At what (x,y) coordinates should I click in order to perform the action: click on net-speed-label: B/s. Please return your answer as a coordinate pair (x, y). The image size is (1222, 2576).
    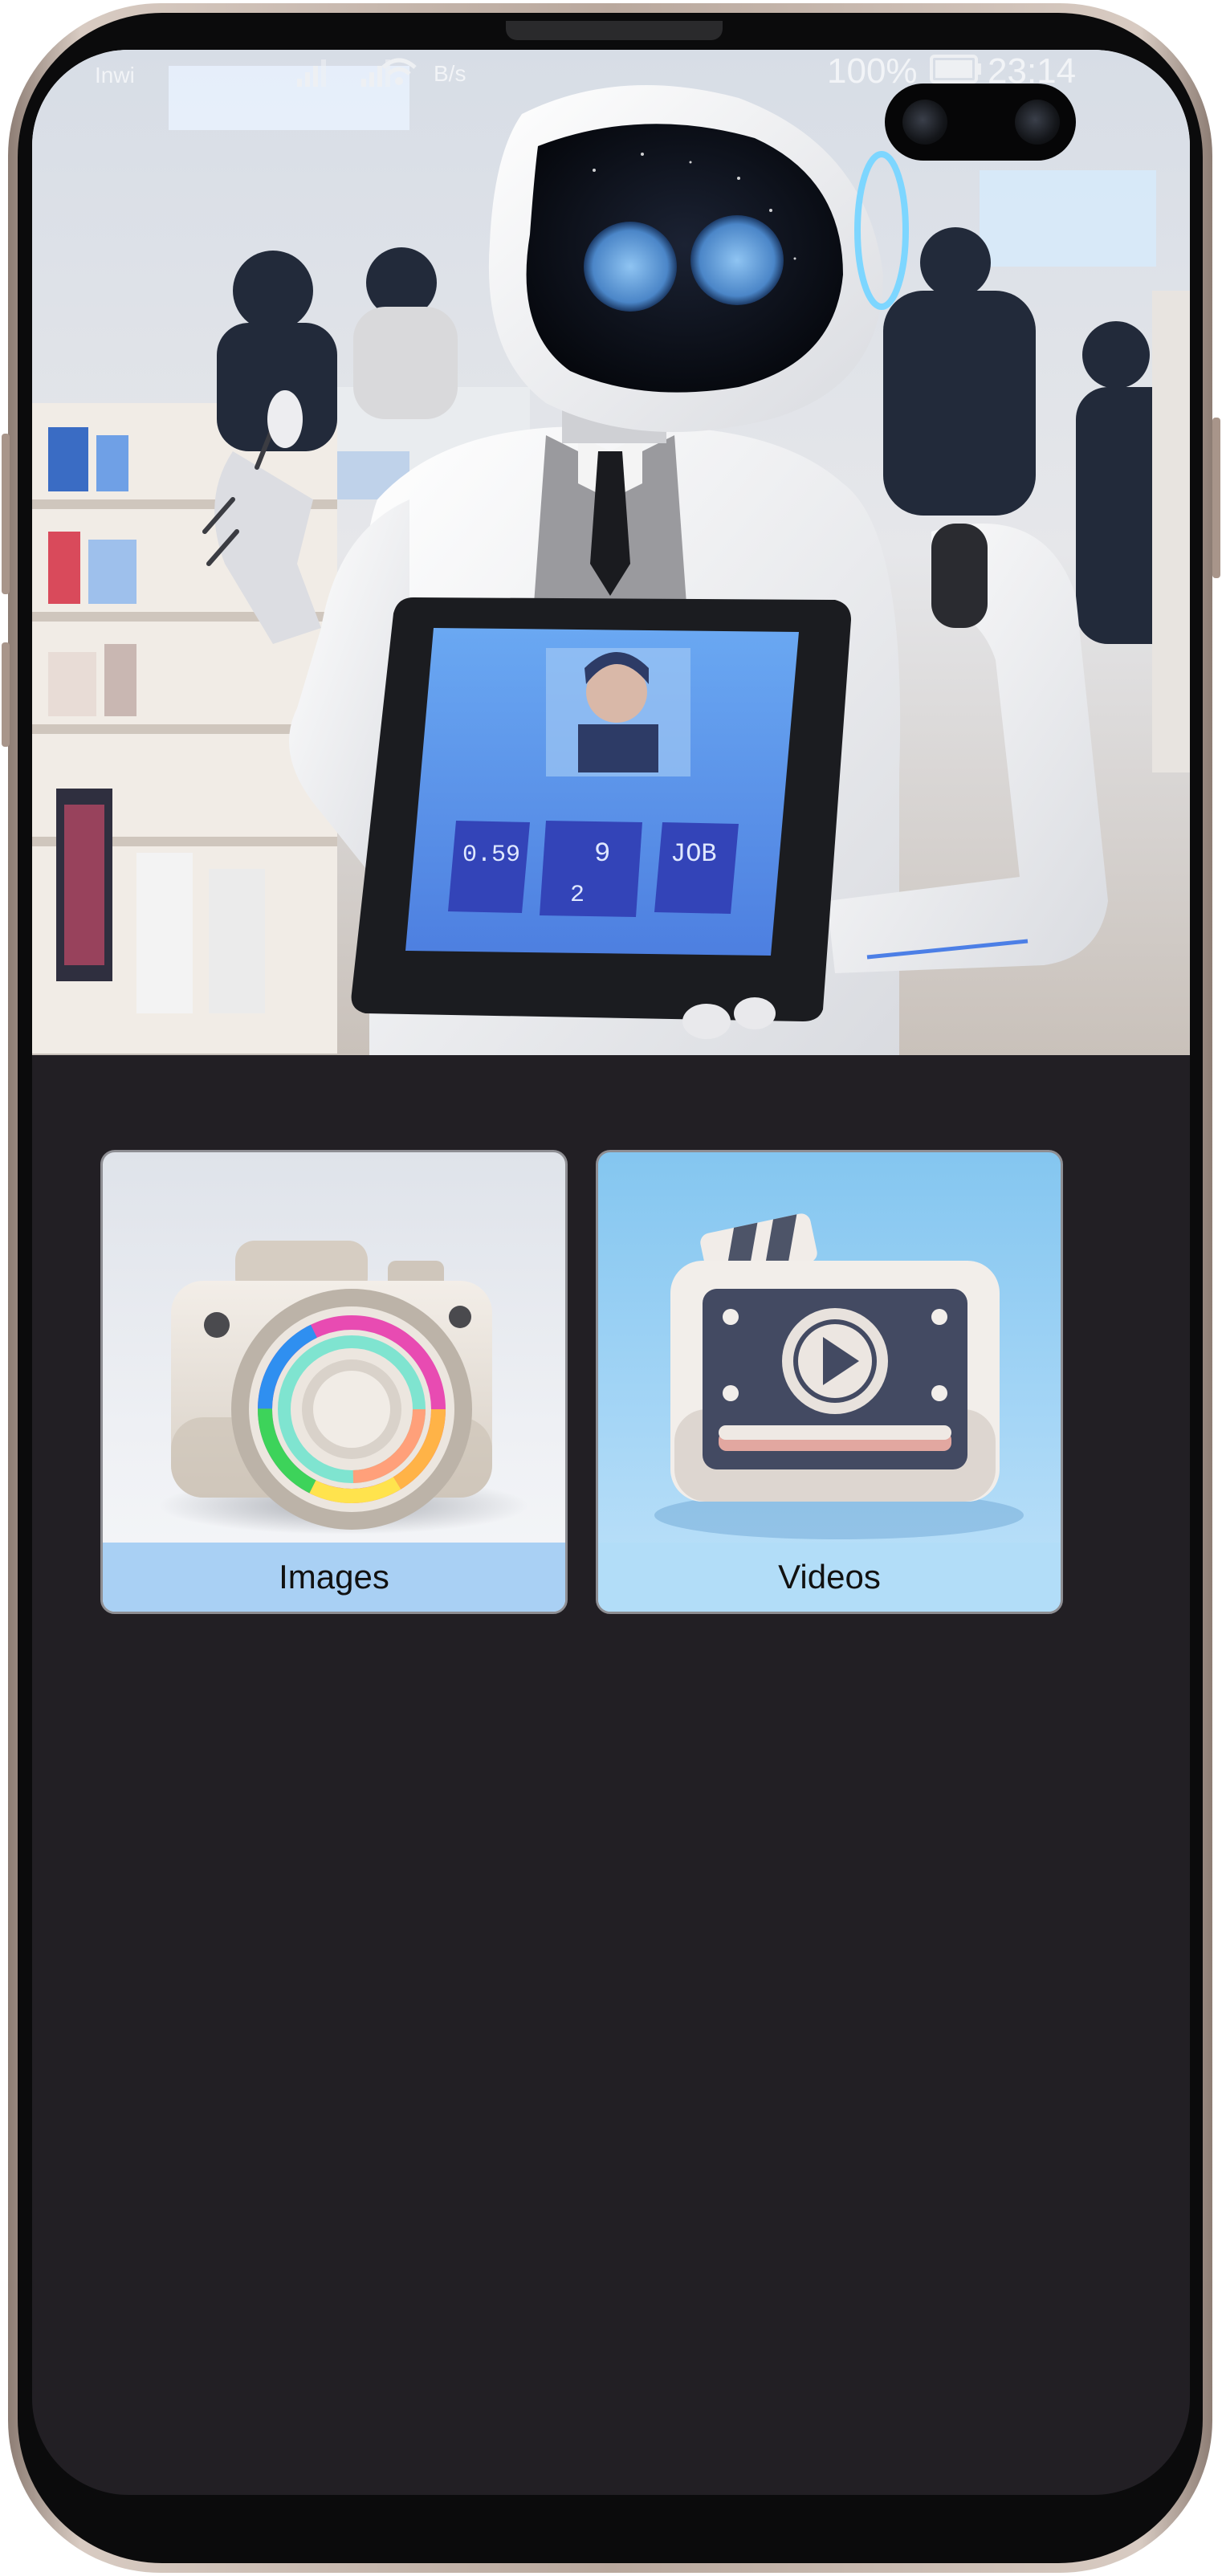
    Looking at the image, I should click on (450, 73).